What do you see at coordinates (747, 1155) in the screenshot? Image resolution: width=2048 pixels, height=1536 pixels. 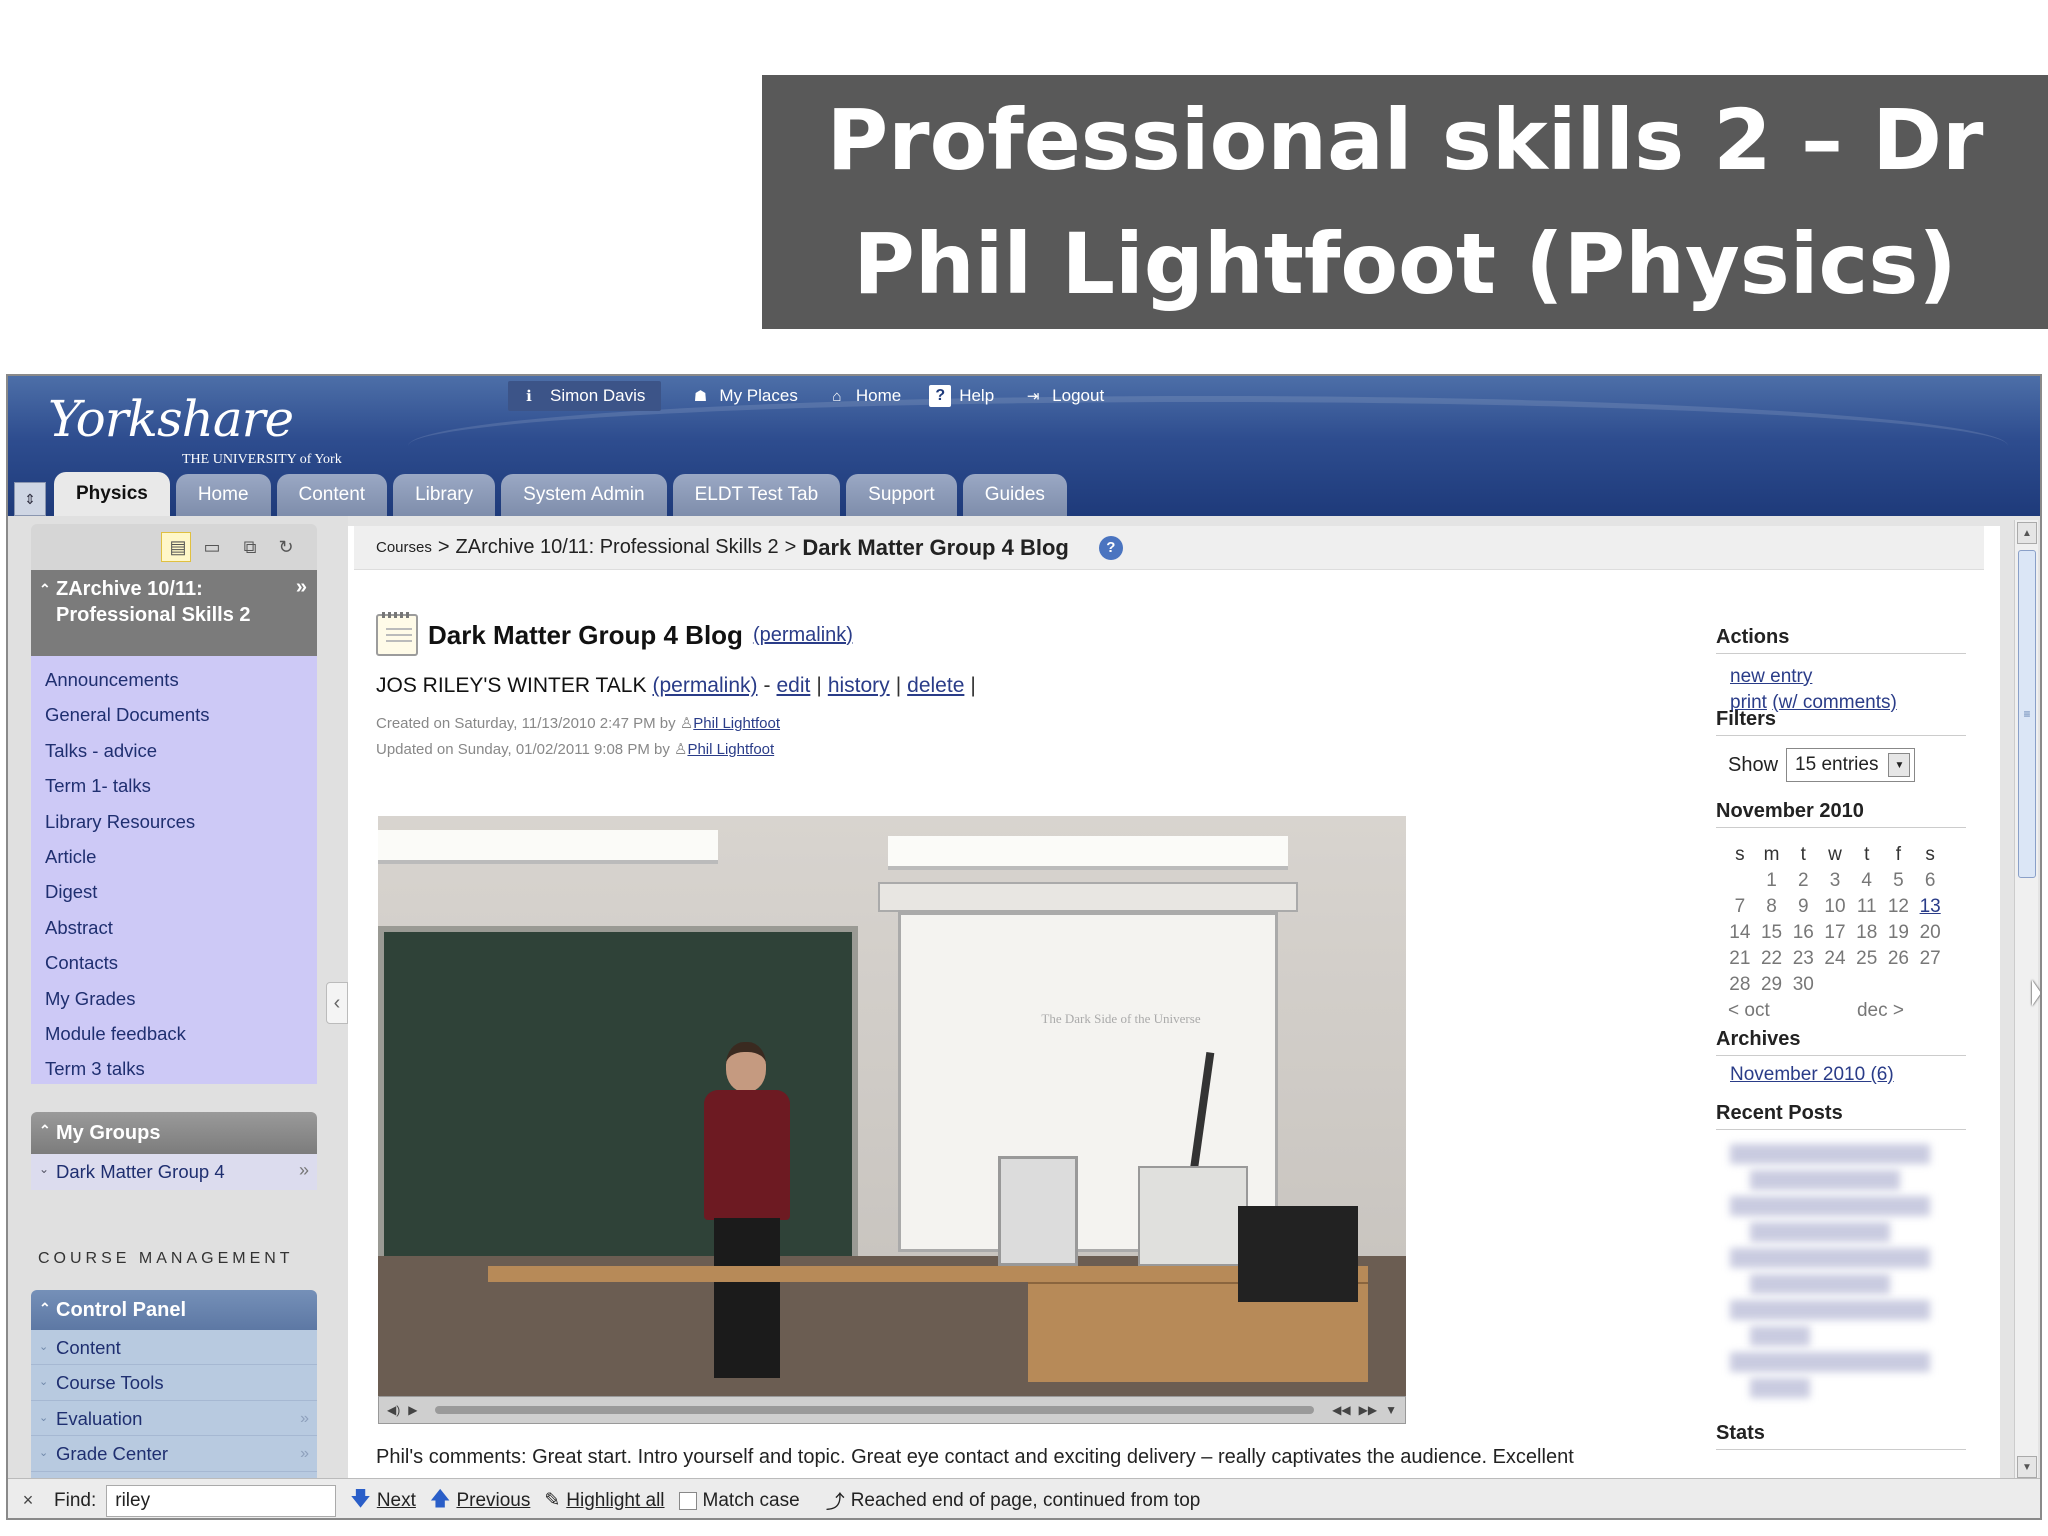 I see `speaker-torso` at bounding box center [747, 1155].